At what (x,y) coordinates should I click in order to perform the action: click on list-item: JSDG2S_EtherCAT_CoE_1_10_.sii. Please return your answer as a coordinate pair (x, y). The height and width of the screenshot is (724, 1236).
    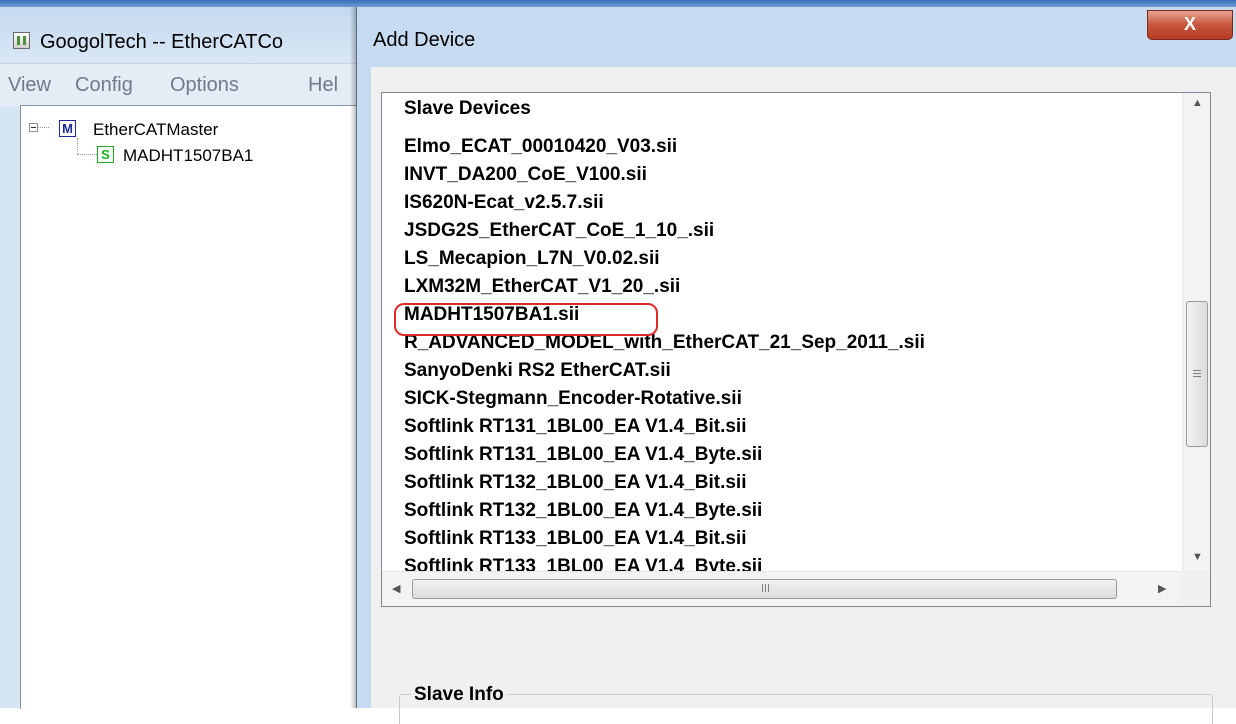
    Looking at the image, I should click on (559, 234).